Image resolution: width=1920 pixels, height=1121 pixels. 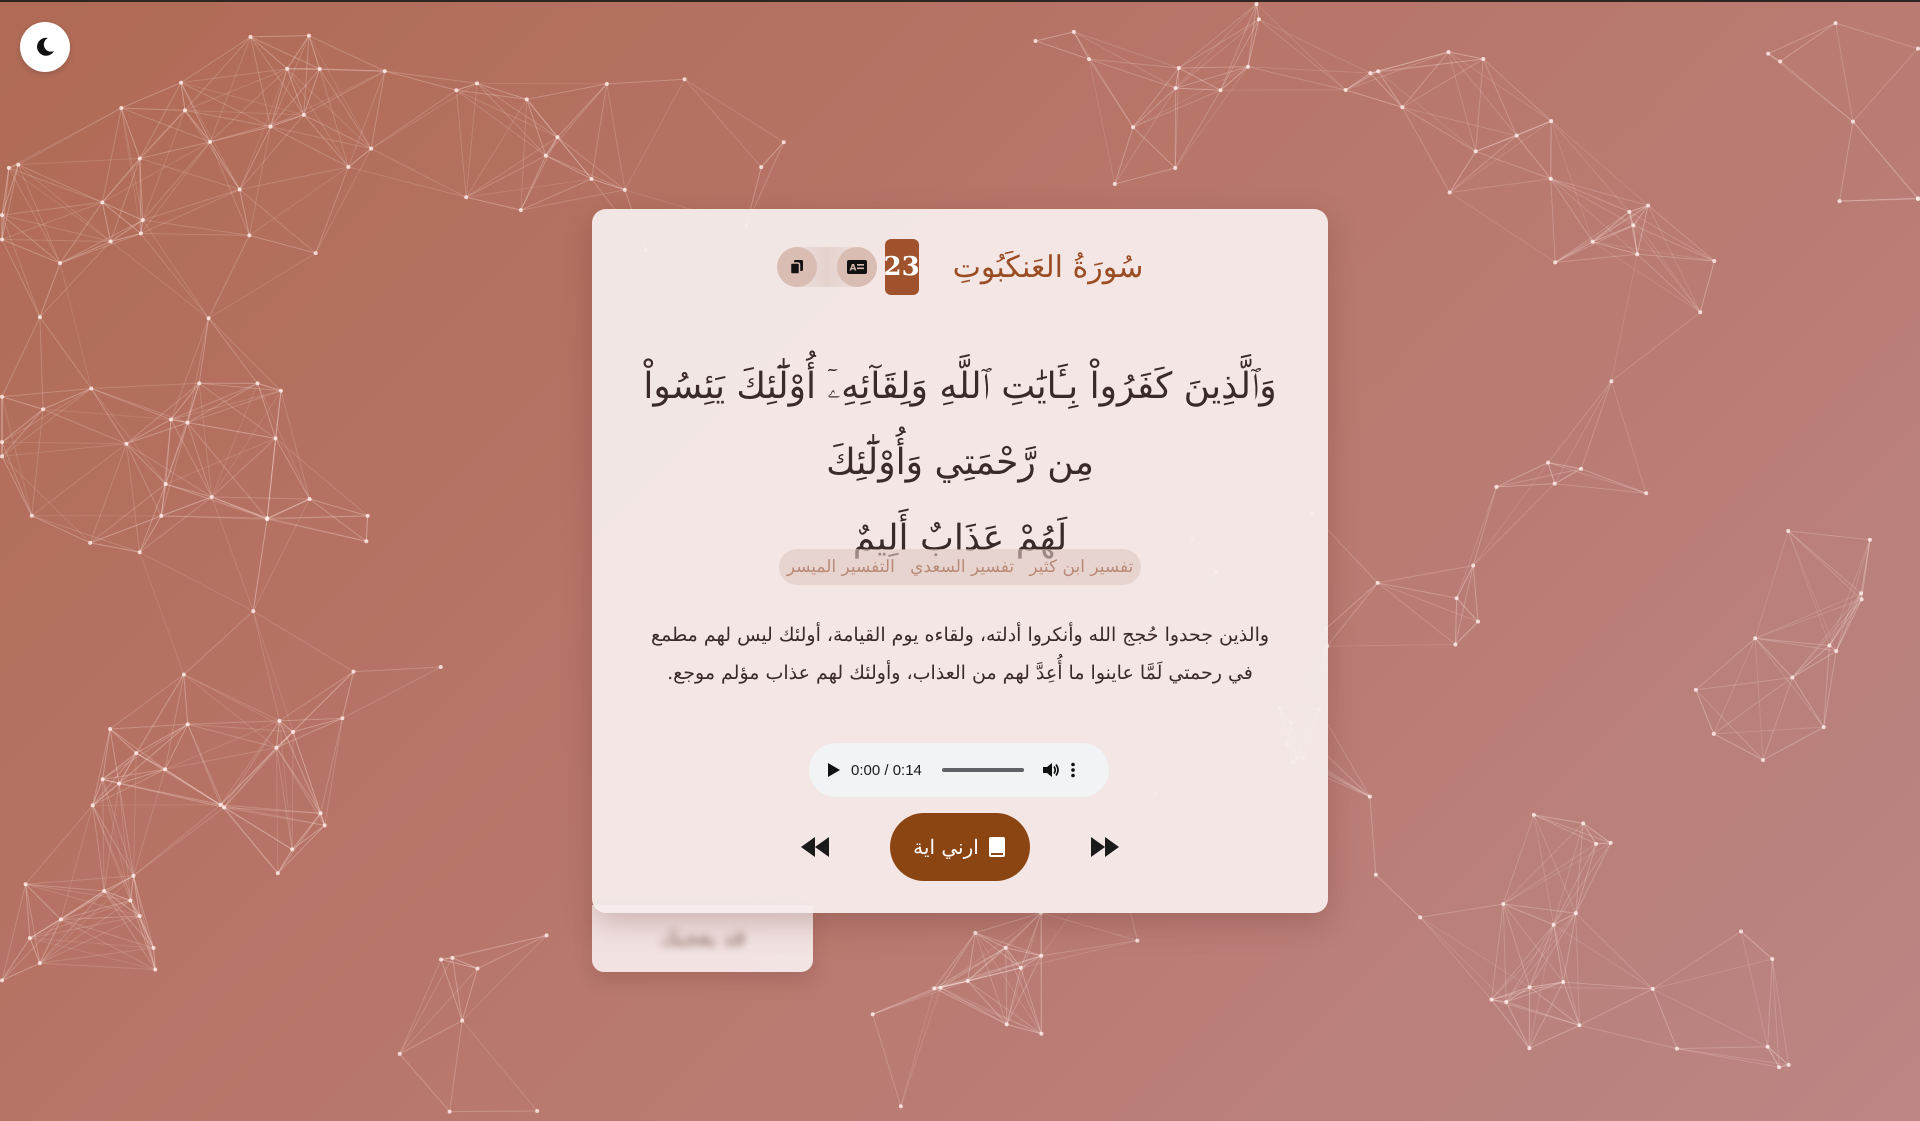 I want to click on more-options-icon, so click(x=1073, y=770).